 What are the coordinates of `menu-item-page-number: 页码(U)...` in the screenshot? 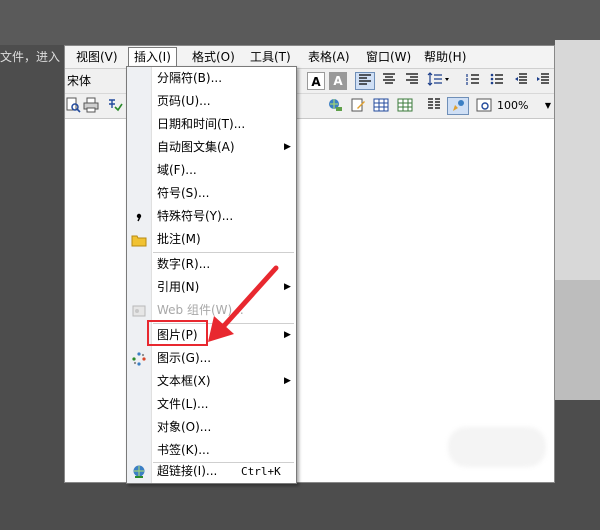 It's located at (211, 101).